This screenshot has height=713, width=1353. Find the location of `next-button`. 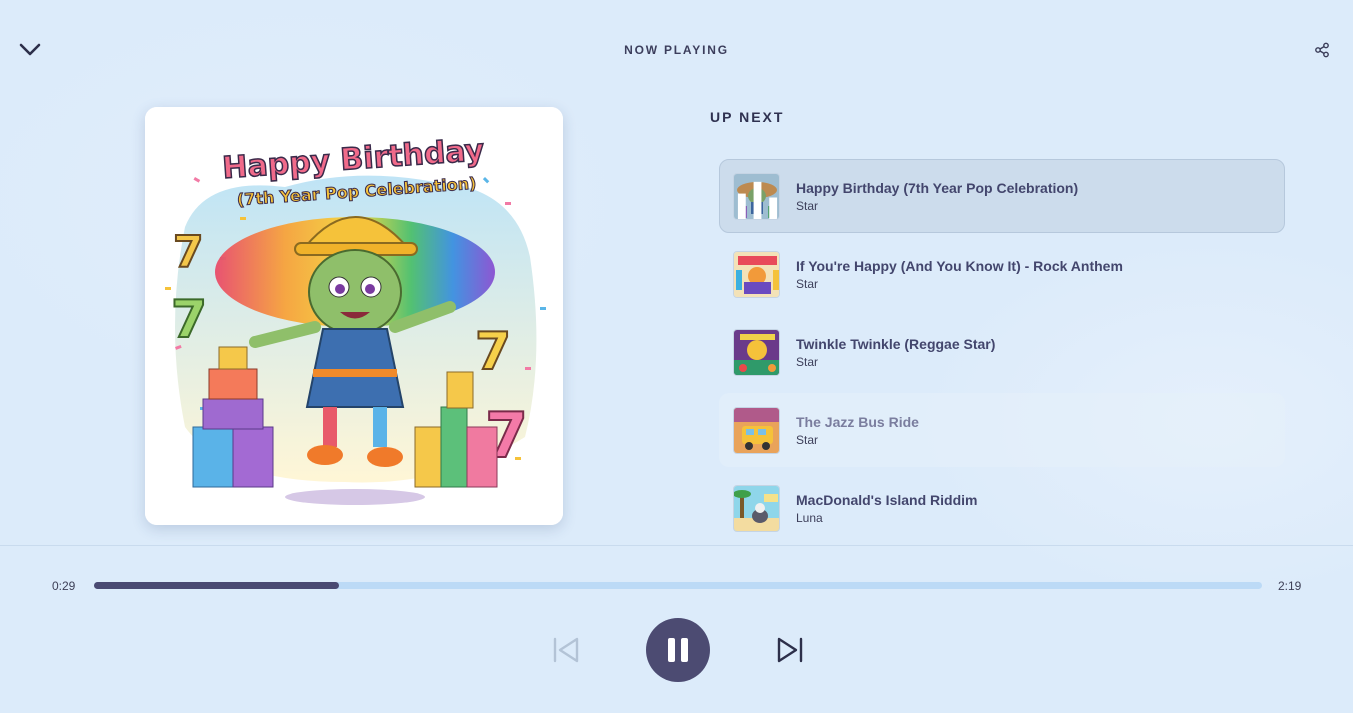

next-button is located at coordinates (790, 650).